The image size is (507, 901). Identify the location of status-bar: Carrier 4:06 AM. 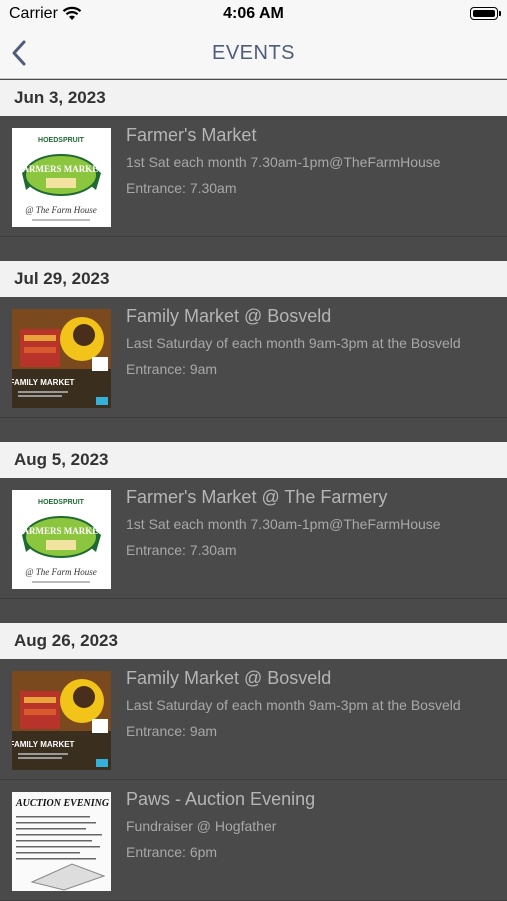
(253, 14).